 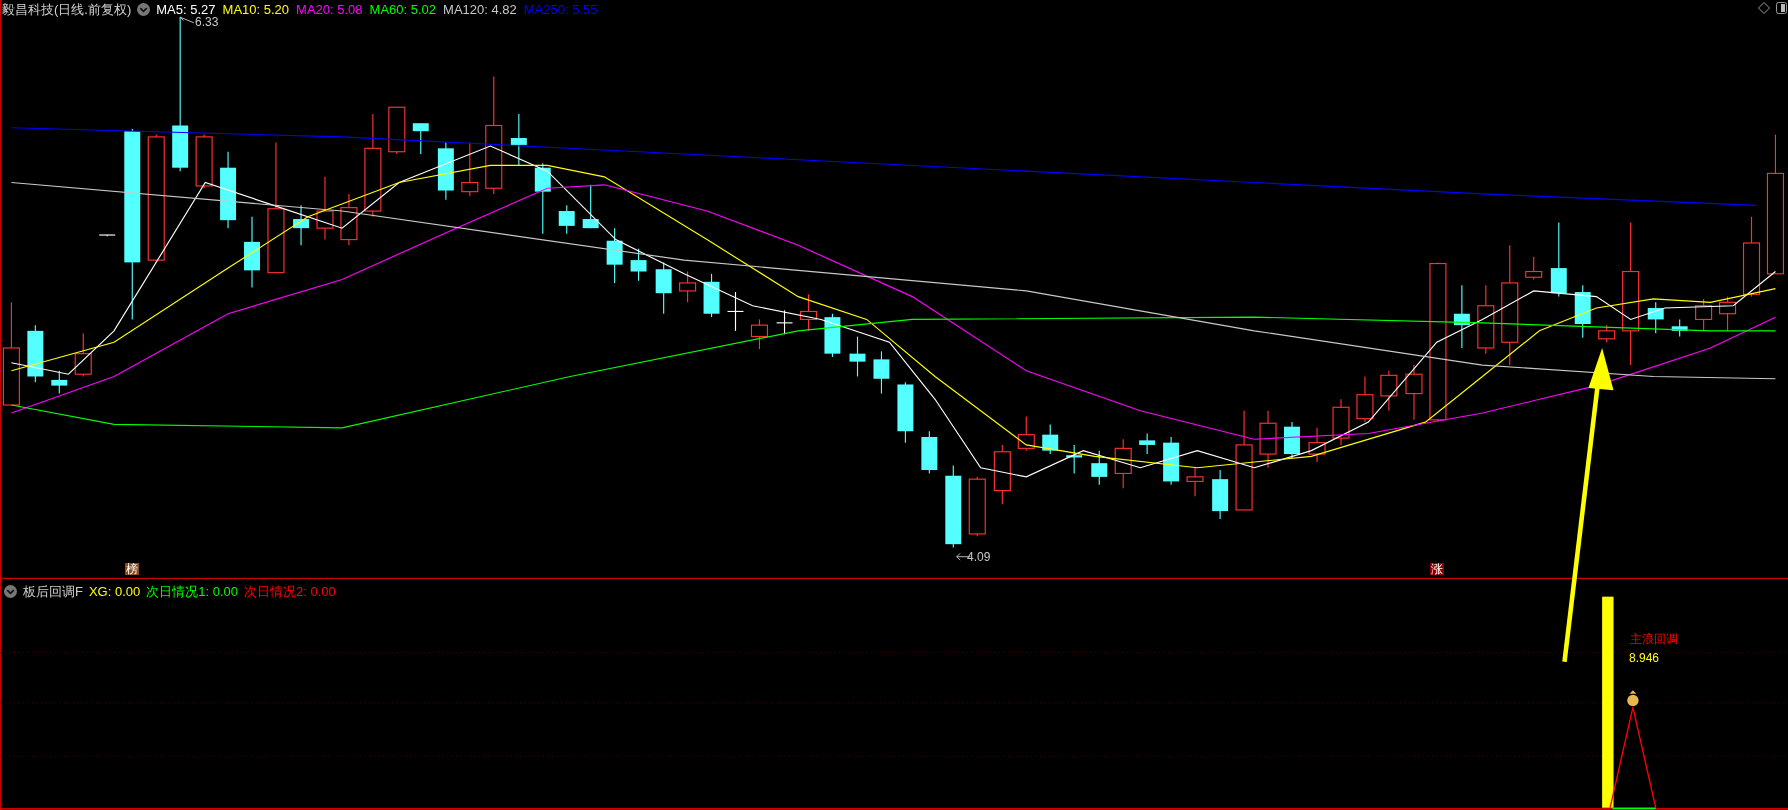 What do you see at coordinates (1437, 569) in the screenshot?
I see `rise-badge: 涨` at bounding box center [1437, 569].